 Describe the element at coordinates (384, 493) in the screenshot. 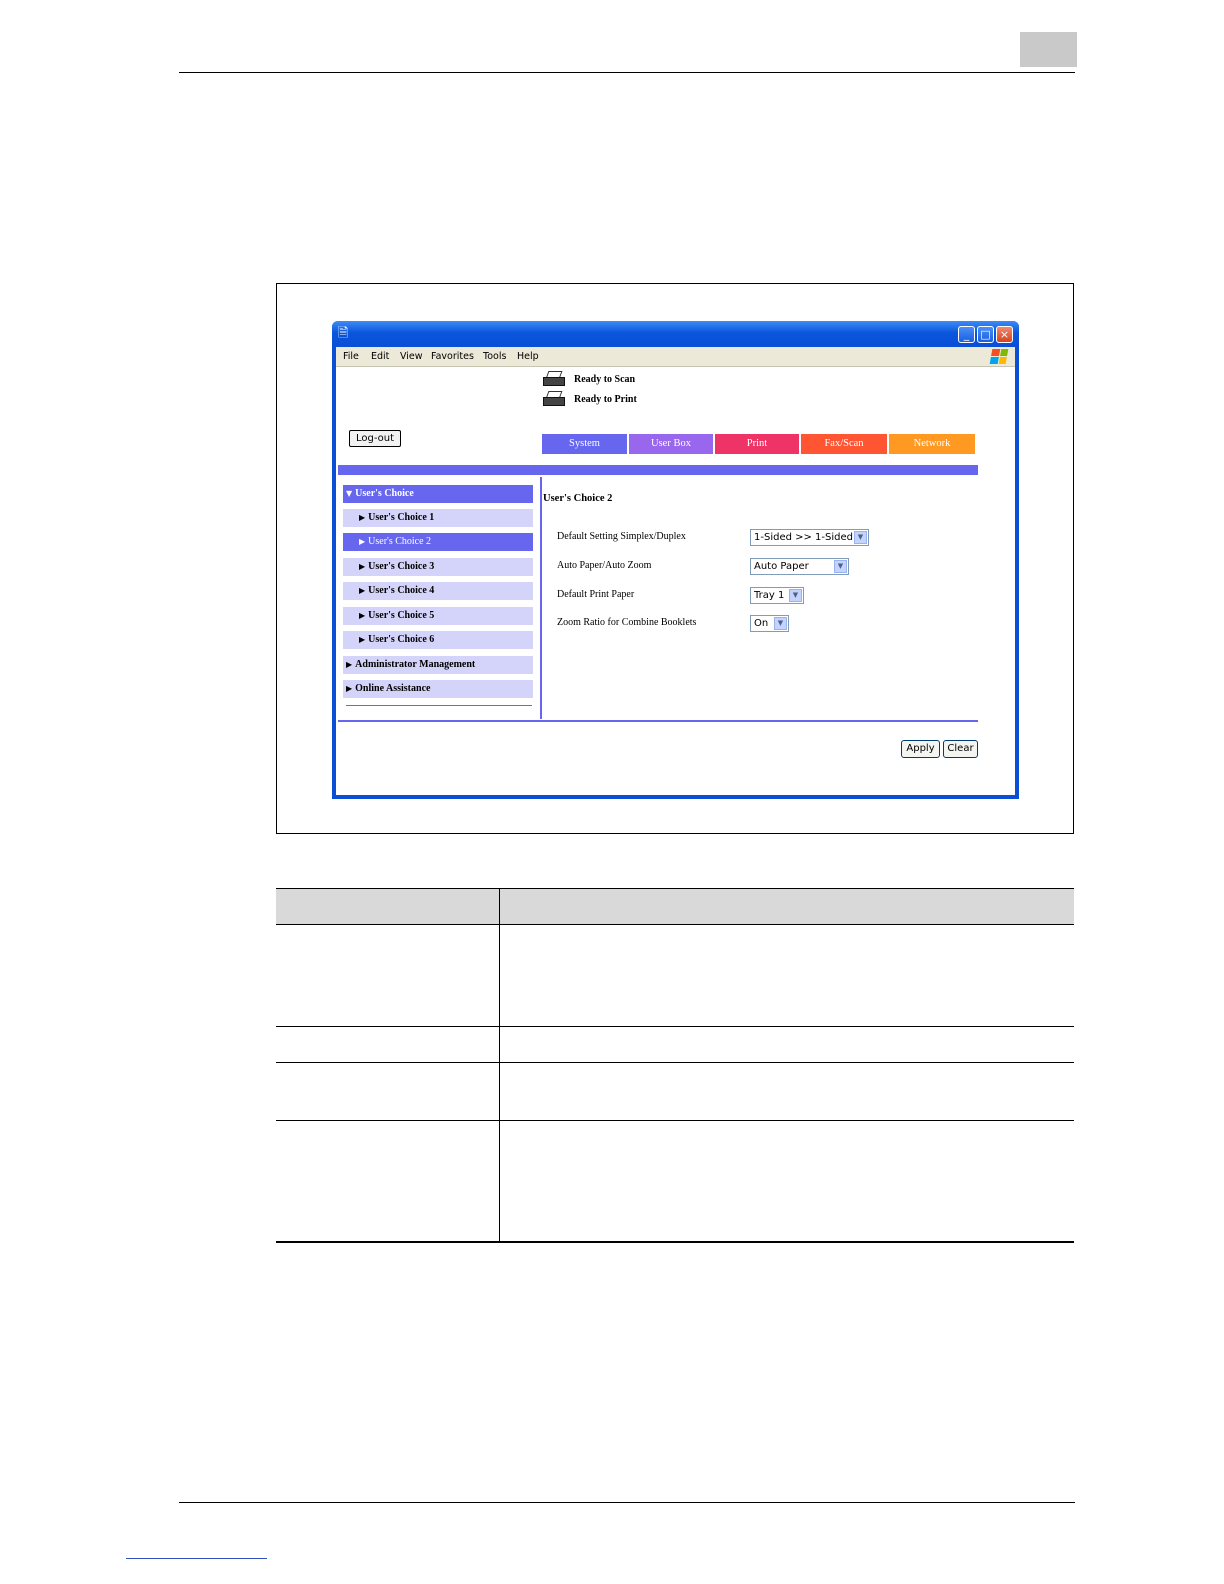

I see `sidebar-header-label: User's Choice` at that location.